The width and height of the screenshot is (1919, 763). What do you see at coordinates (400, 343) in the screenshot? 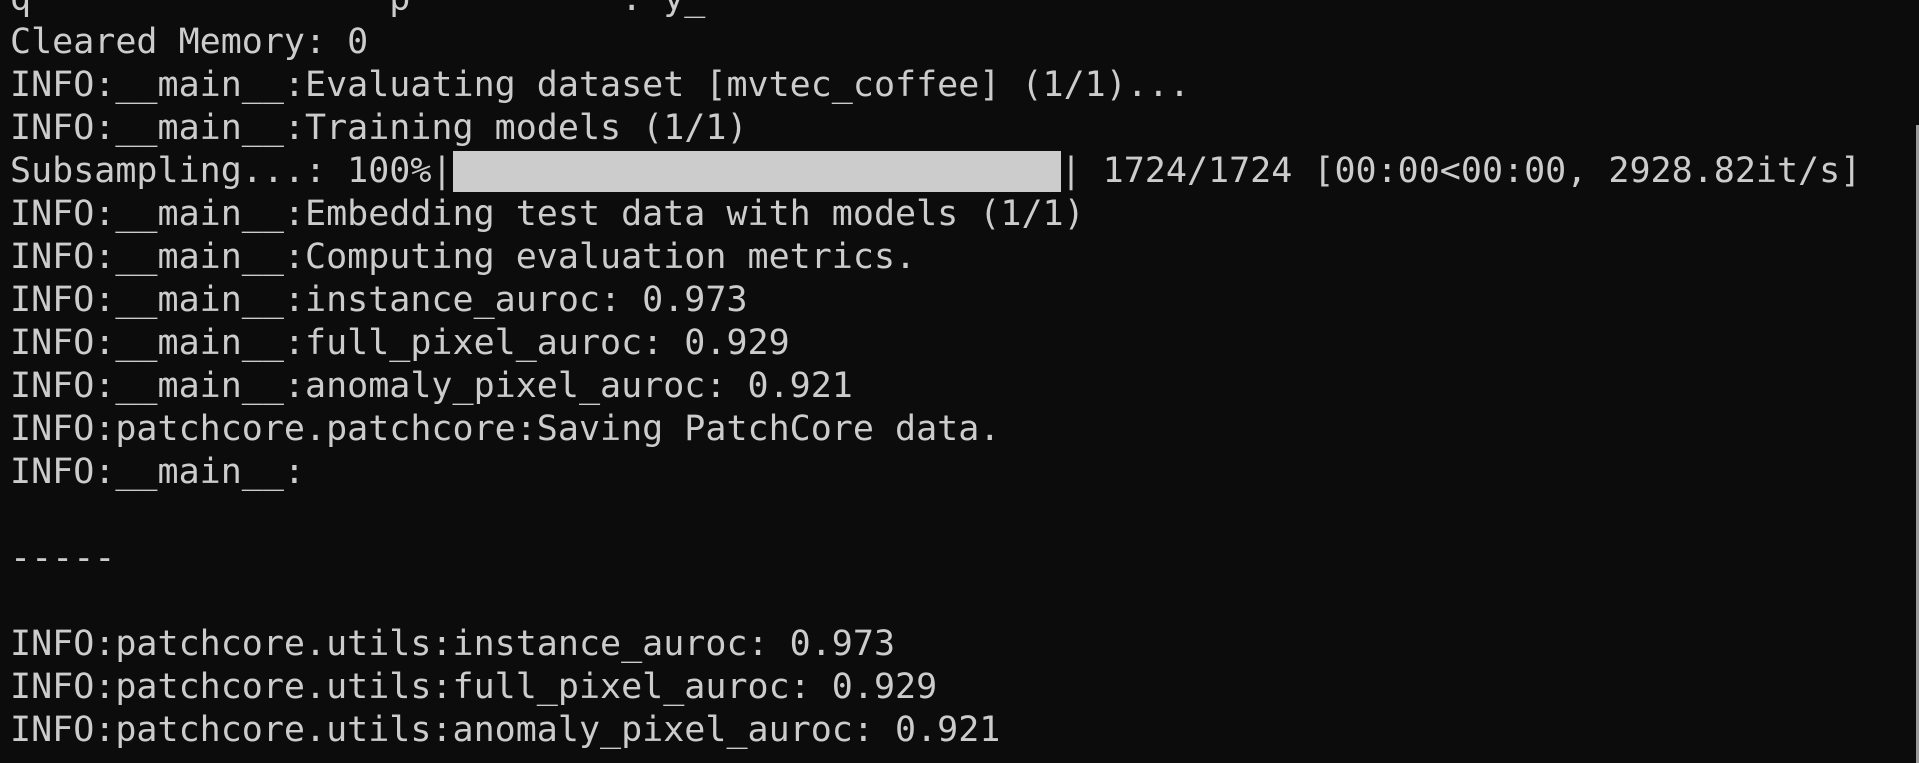
I see `terminal-line: INFO:__main__:full_pixel_auroc: 0.929` at bounding box center [400, 343].